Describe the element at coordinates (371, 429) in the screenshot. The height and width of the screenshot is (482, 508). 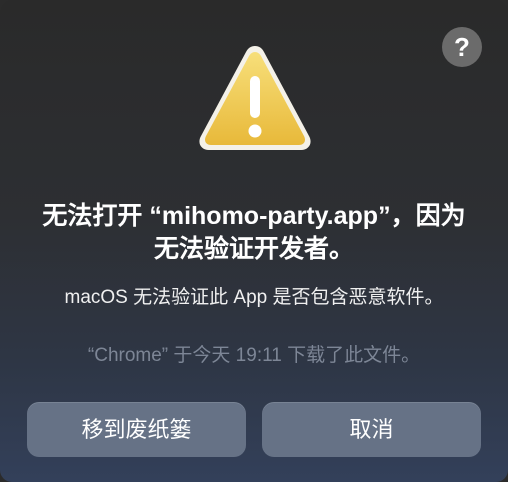
I see `cancel-button: 取消` at that location.